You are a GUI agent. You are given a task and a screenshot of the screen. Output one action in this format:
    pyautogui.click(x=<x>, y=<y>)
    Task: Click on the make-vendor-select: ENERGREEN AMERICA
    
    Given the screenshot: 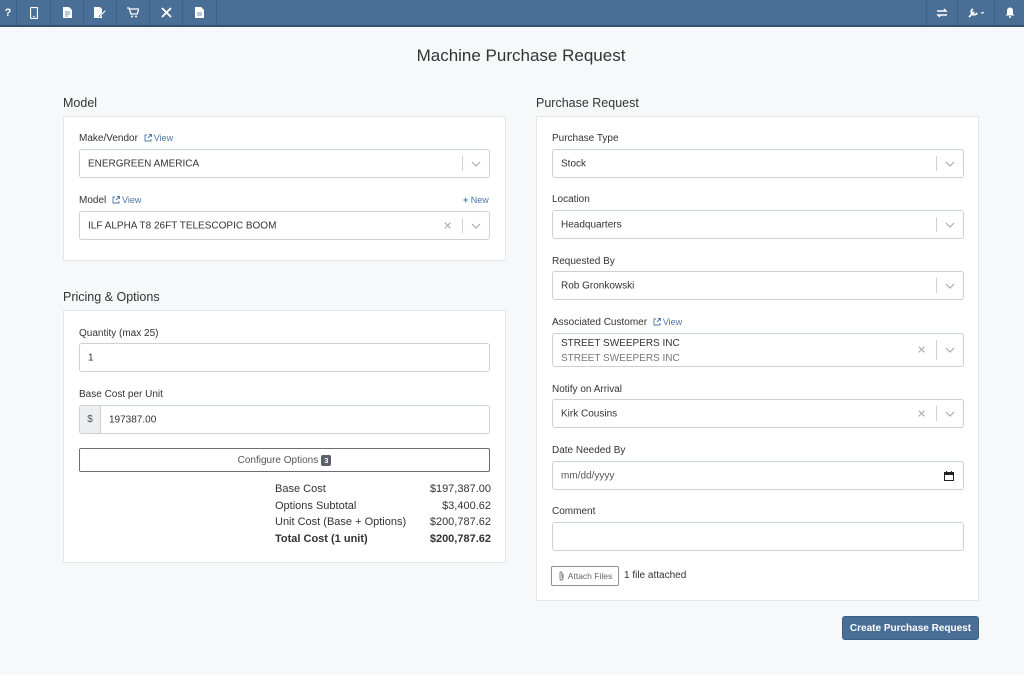 What is the action you would take?
    pyautogui.click(x=284, y=163)
    